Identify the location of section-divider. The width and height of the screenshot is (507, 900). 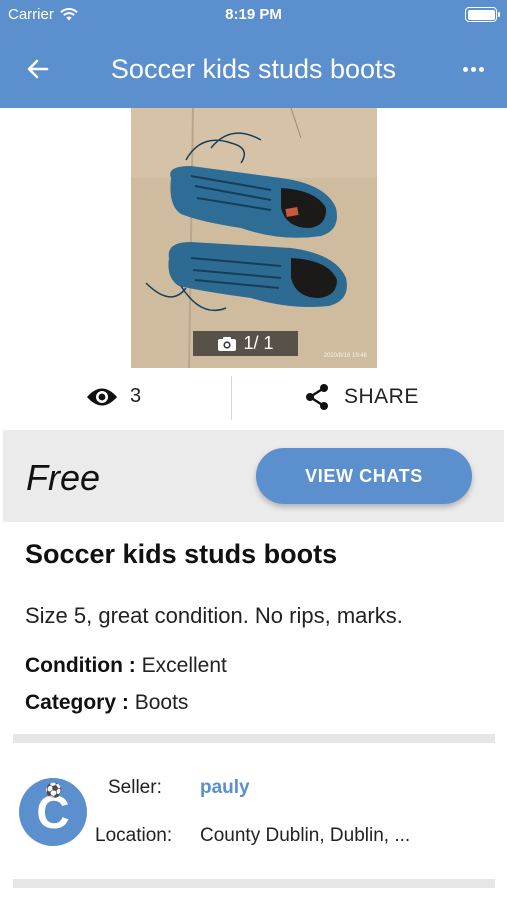
(254, 738).